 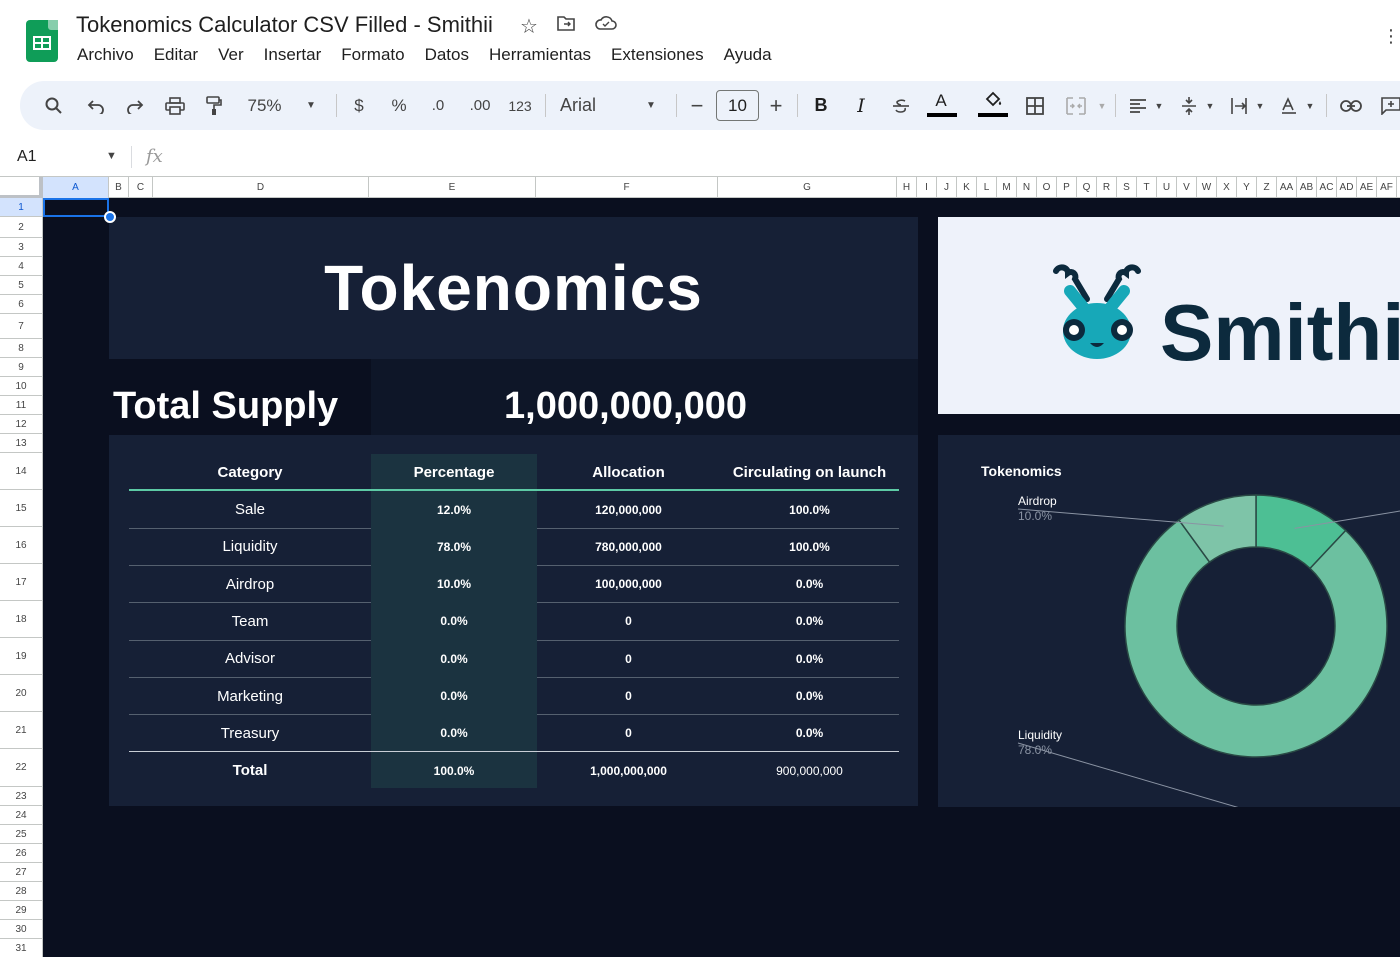 I want to click on row-header-10: 10, so click(x=21, y=386).